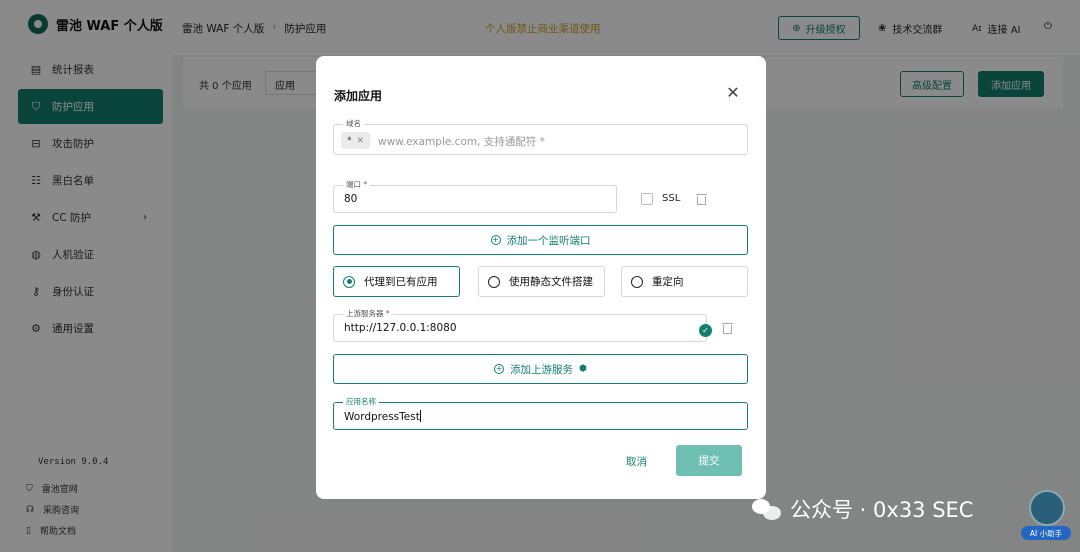 This screenshot has width=1080, height=552. What do you see at coordinates (358, 96) in the screenshot?
I see `dialog-title: 添加应用` at bounding box center [358, 96].